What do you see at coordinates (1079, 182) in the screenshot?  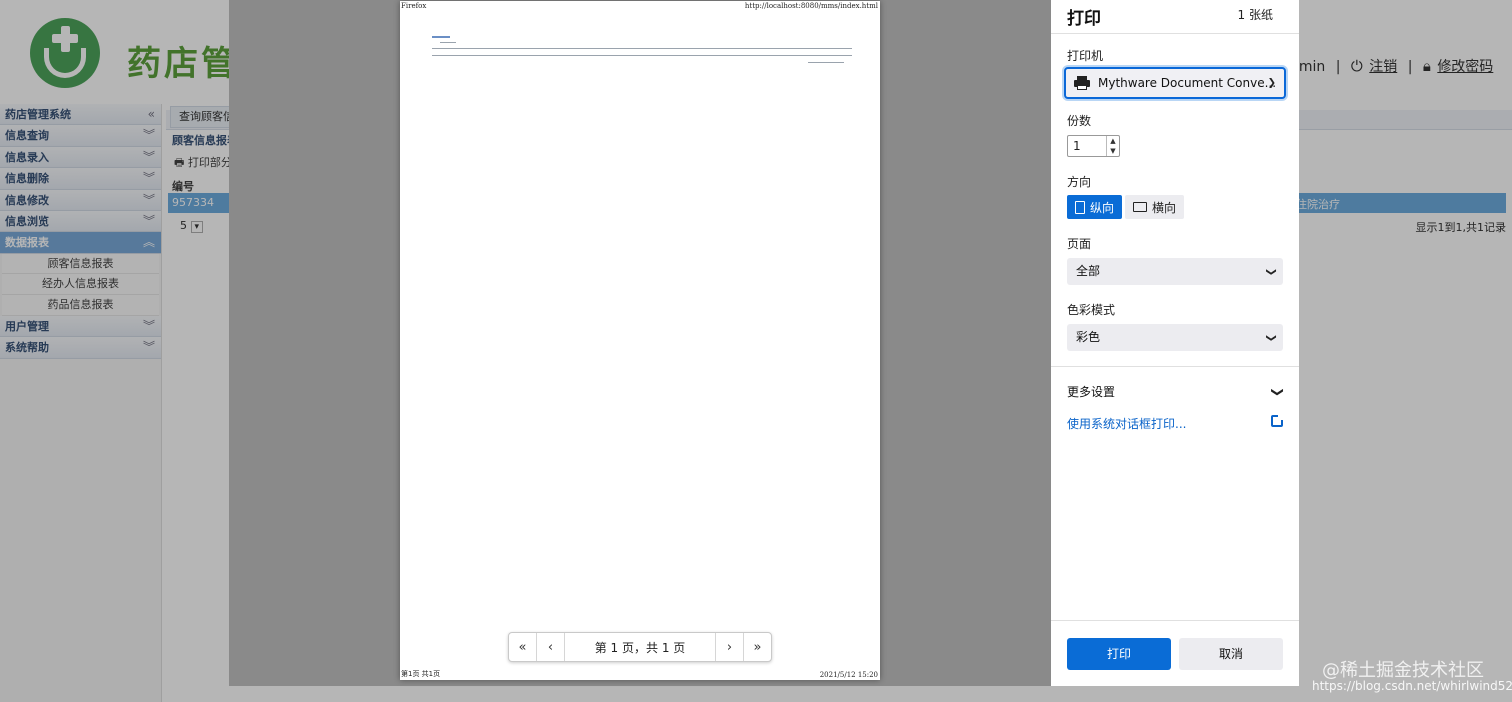 I see `orientation-label: 方向` at bounding box center [1079, 182].